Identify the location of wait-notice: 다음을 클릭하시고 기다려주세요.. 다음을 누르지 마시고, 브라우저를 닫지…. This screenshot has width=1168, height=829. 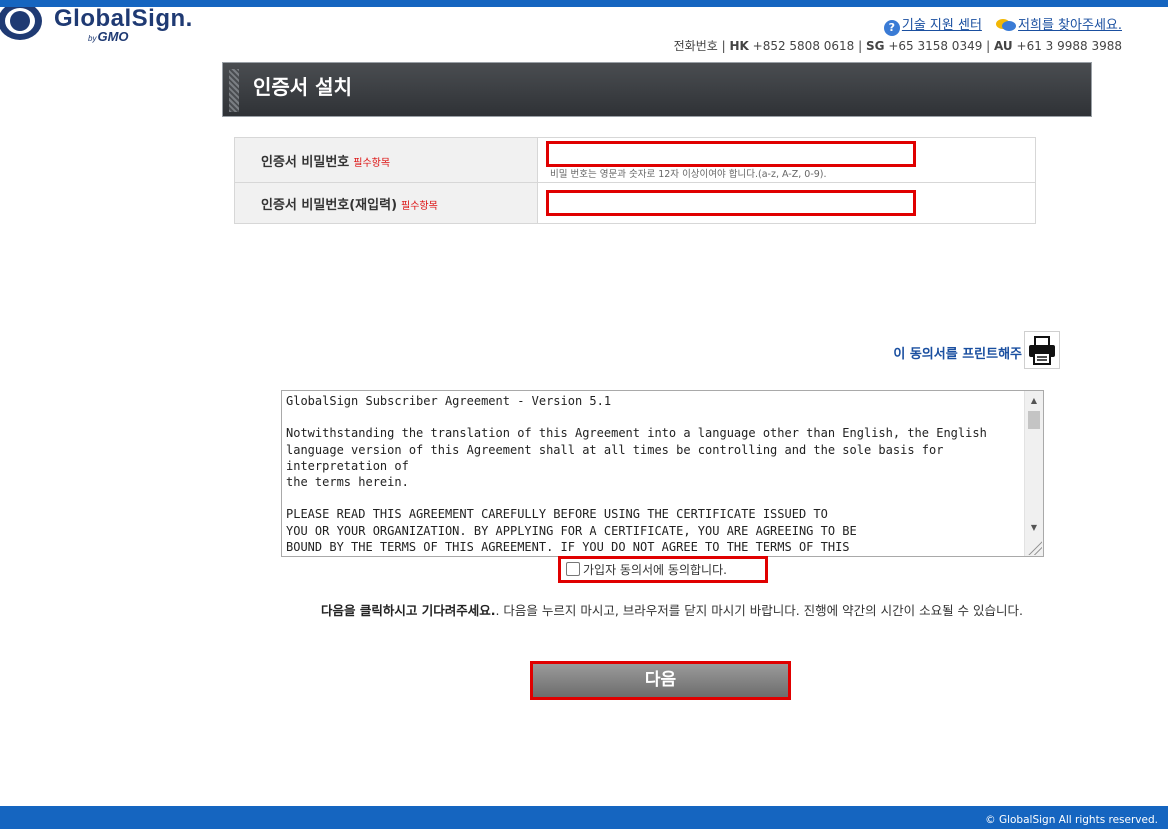
(672, 610).